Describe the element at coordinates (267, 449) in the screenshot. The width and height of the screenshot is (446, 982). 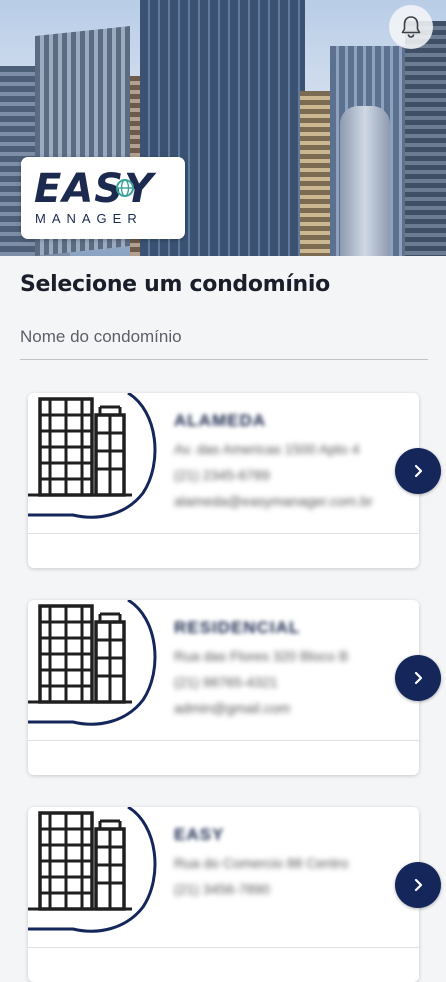
I see `condominium-address: Av. das Americas 1500 Apto 4` at that location.